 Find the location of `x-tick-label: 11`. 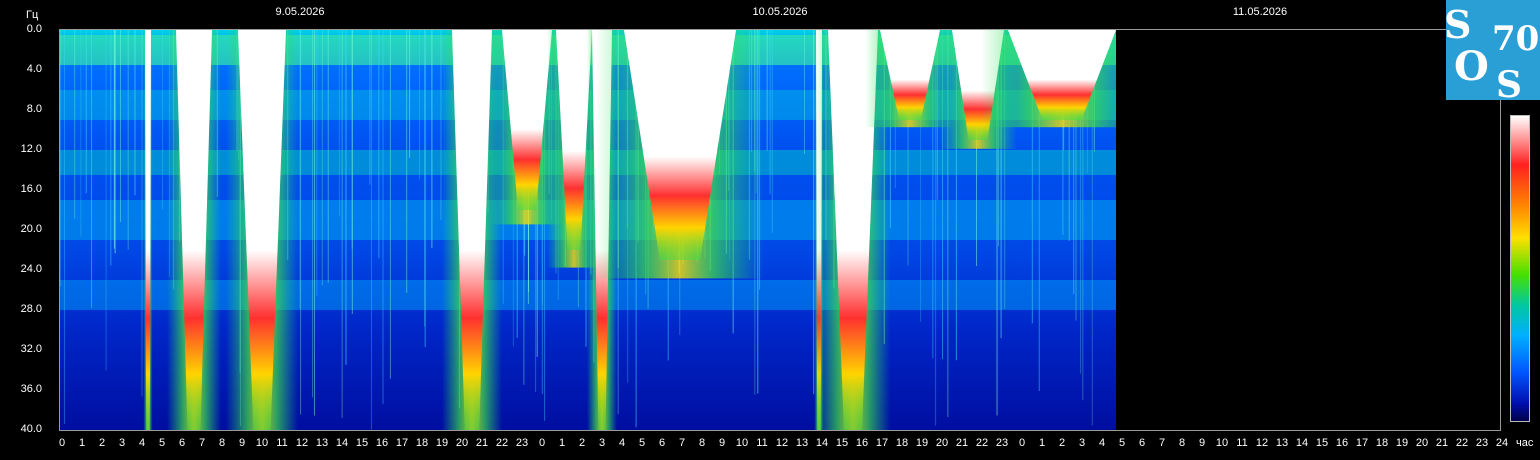

x-tick-label: 11 is located at coordinates (282, 443).